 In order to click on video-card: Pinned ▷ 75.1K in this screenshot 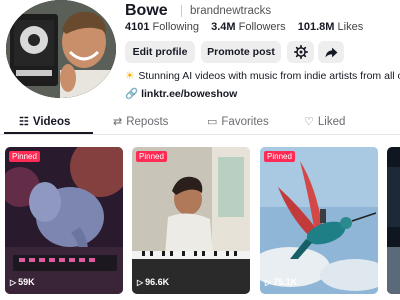, I will do `click(319, 220)`.